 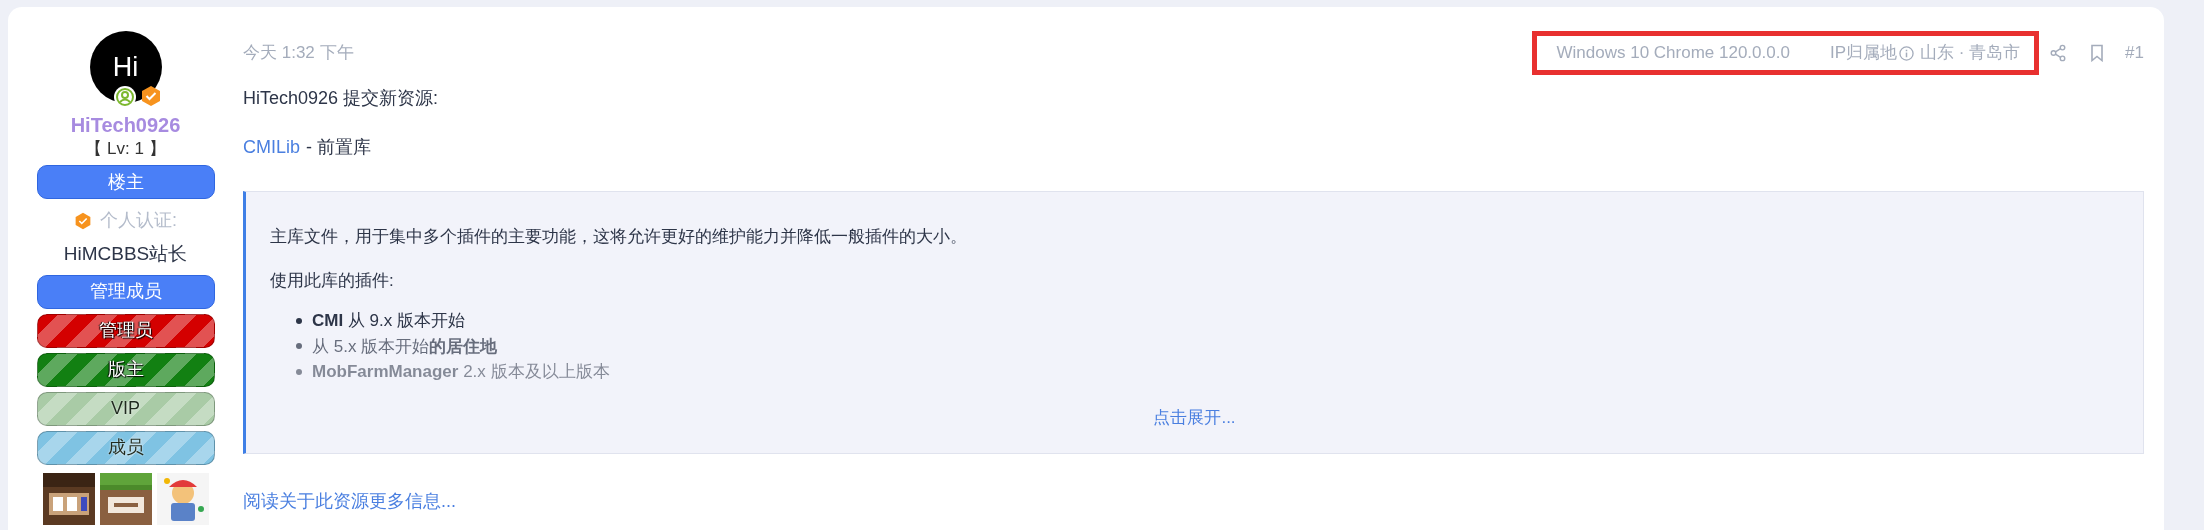 What do you see at coordinates (125, 408) in the screenshot?
I see `group-badge: VIP` at bounding box center [125, 408].